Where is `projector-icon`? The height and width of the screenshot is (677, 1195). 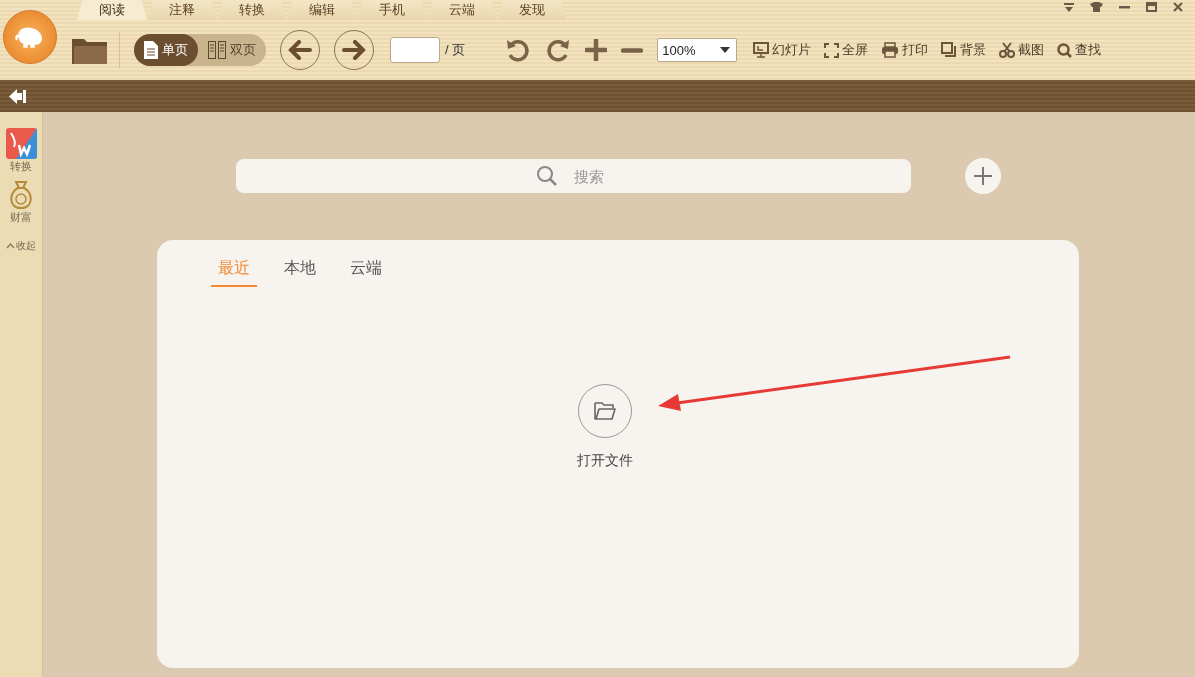 projector-icon is located at coordinates (761, 50).